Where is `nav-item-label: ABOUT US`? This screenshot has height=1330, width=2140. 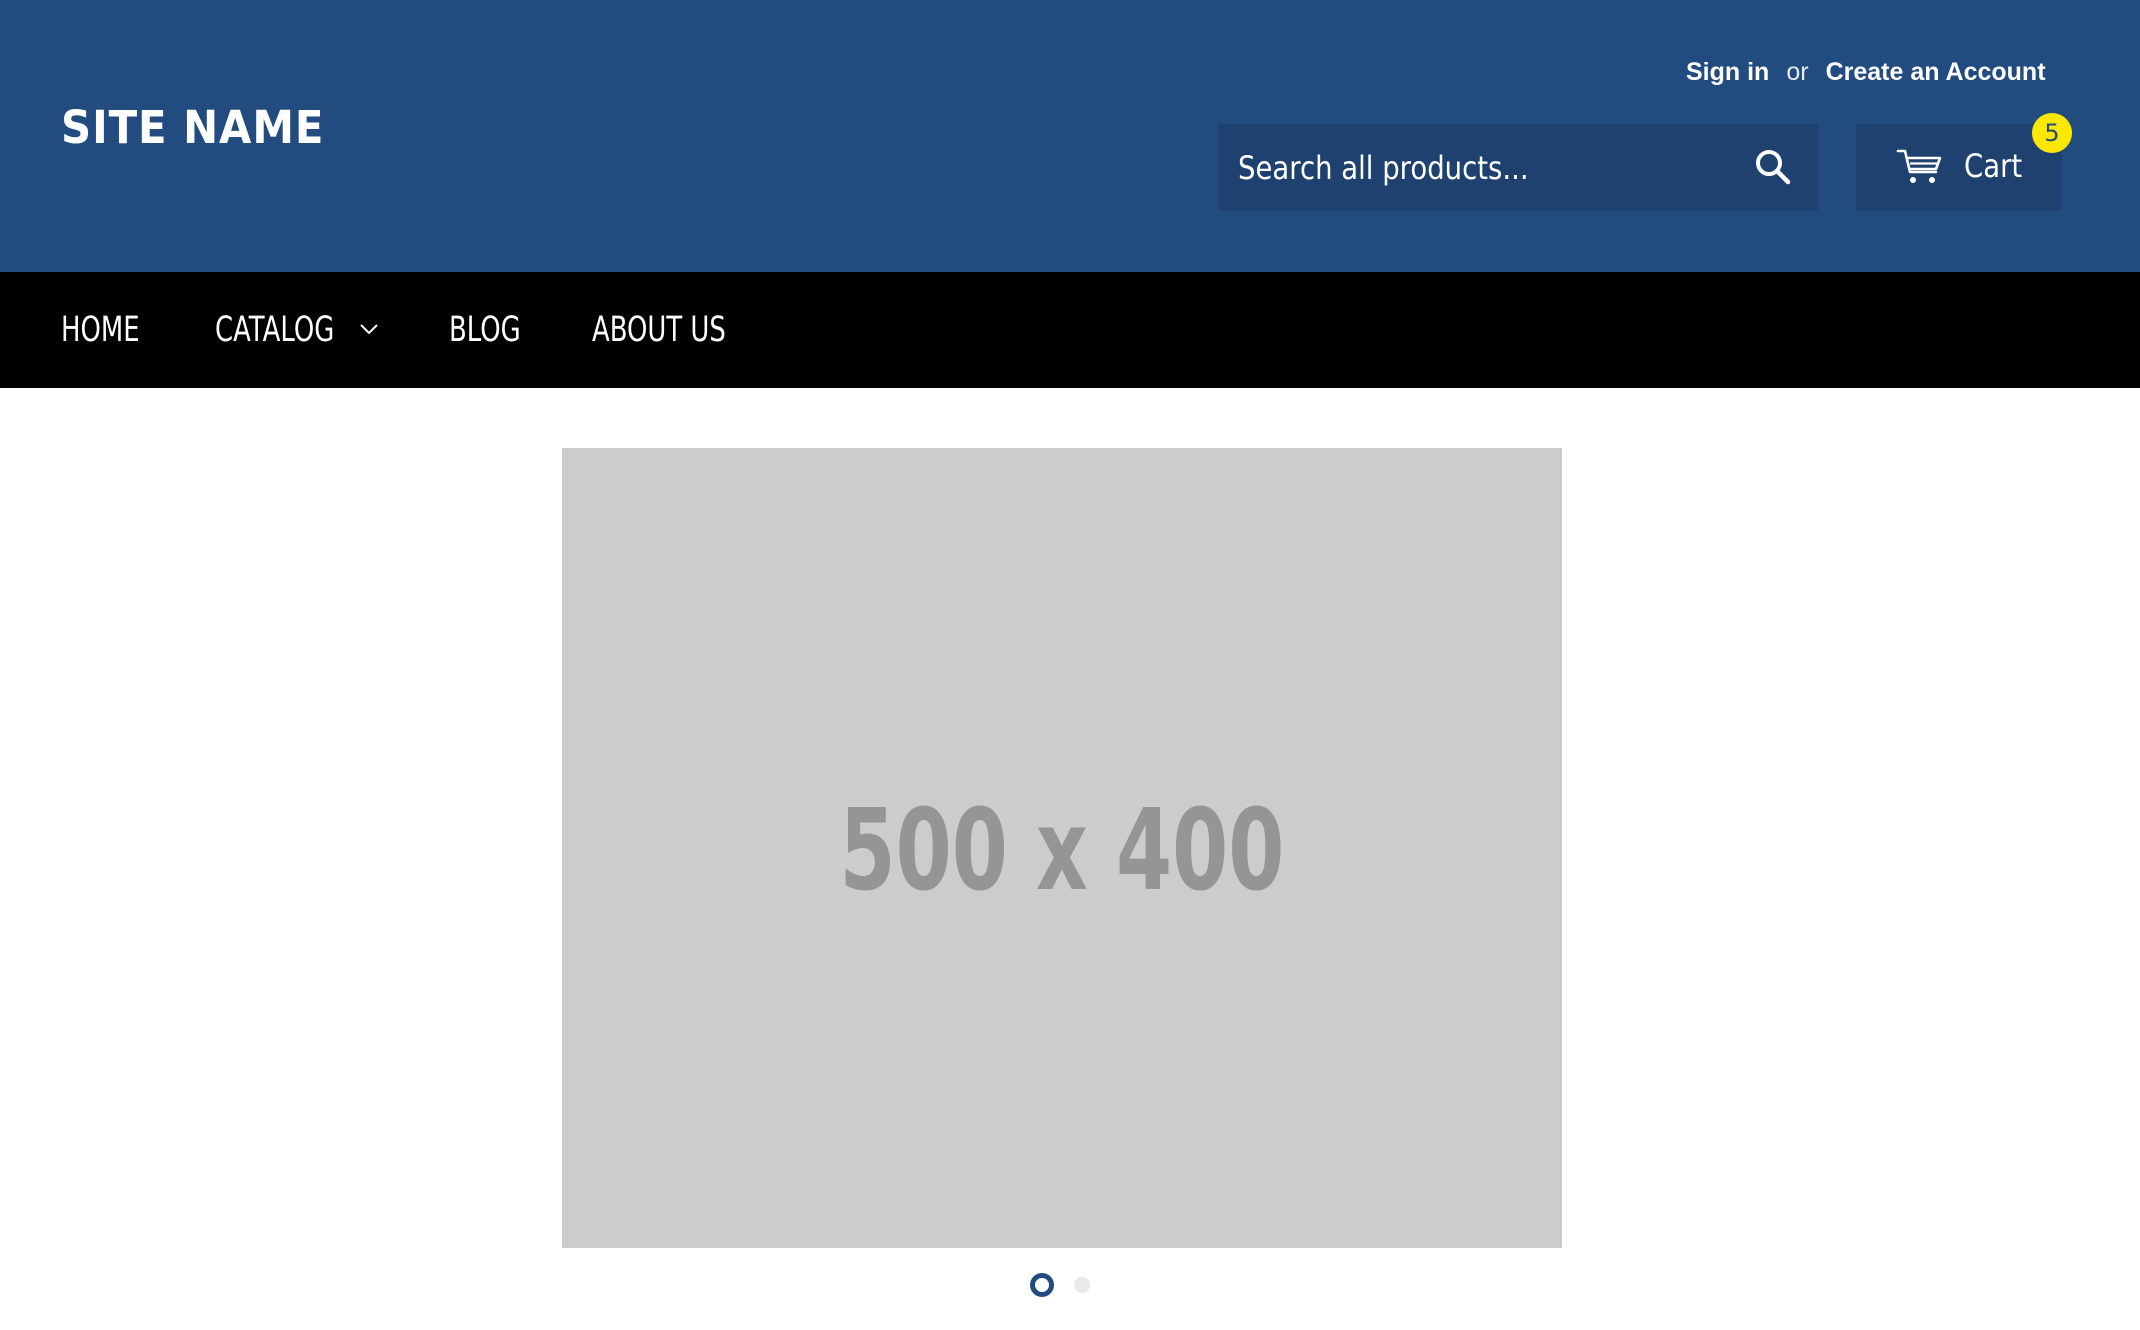
nav-item-label: ABOUT US is located at coordinates (659, 330).